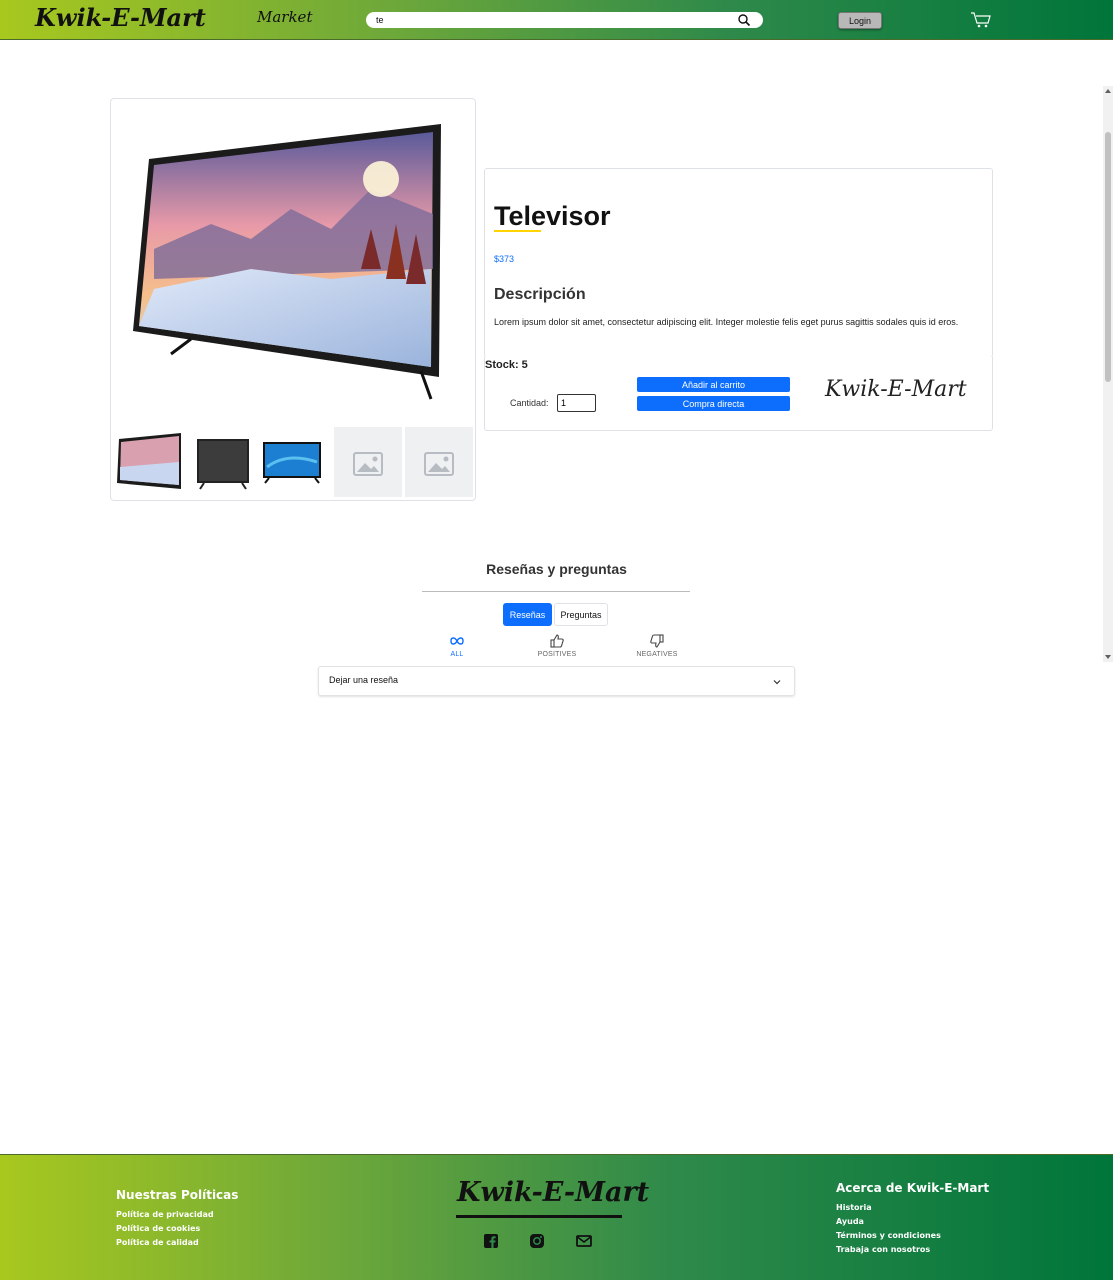  What do you see at coordinates (556, 681) in the screenshot?
I see `leave-review-accordion: Dejar una reseña` at bounding box center [556, 681].